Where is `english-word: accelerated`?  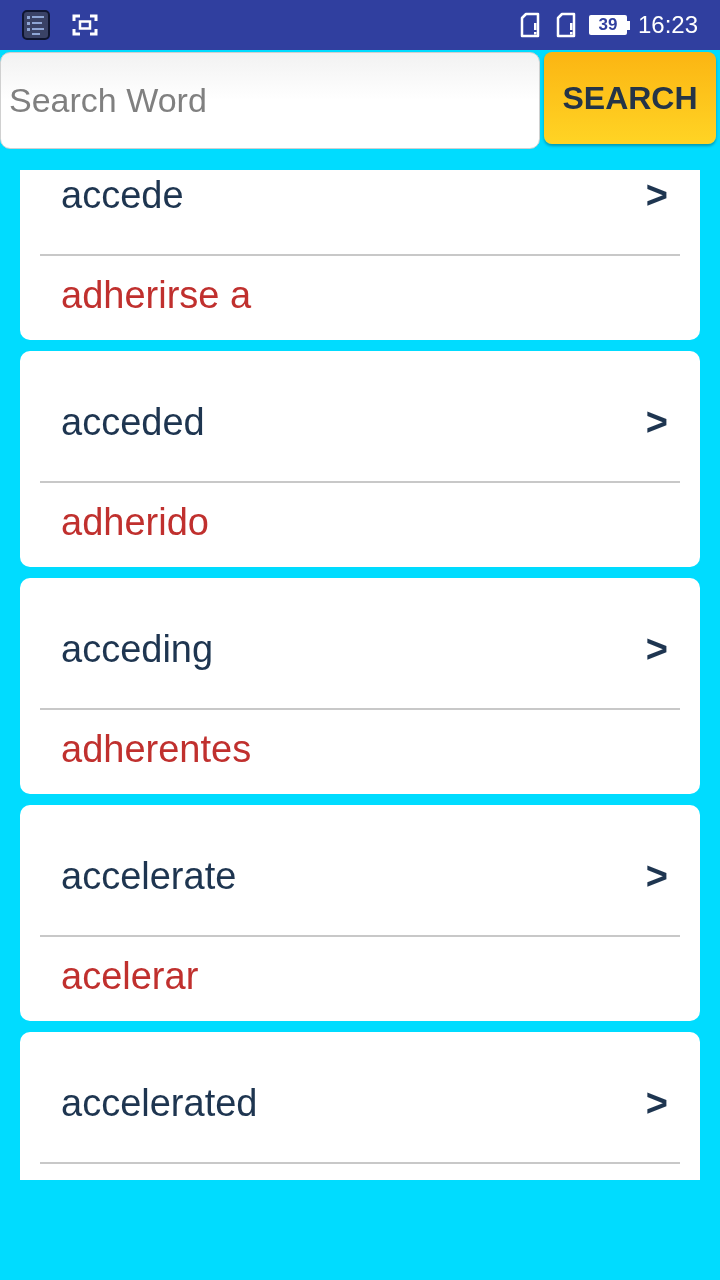
english-word: accelerated is located at coordinates (159, 1103).